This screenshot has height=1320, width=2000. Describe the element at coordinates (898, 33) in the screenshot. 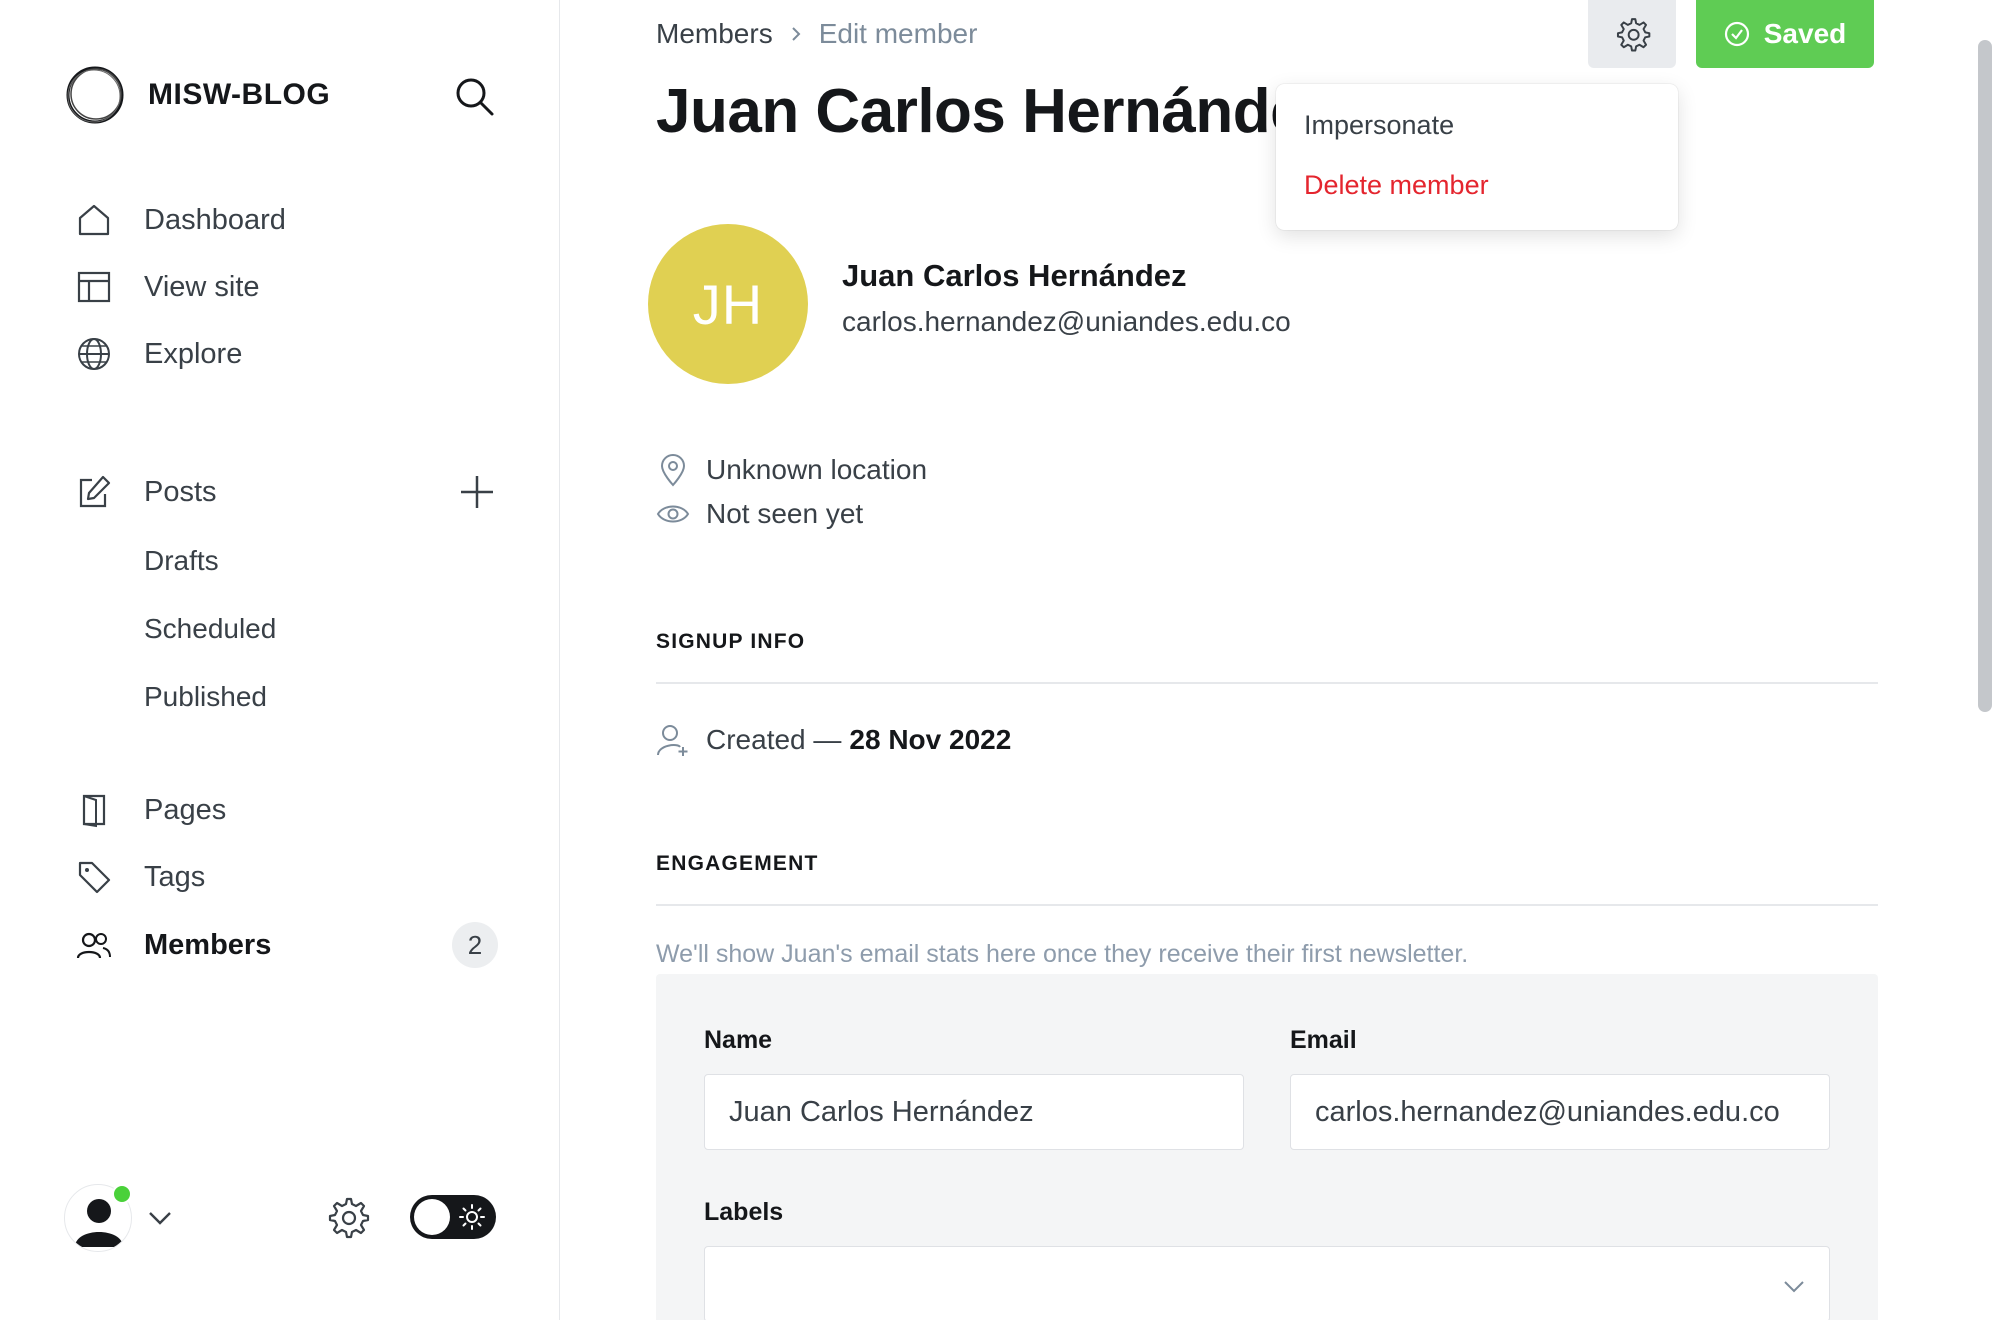

I see `breadcrumb-current: Edit member` at that location.